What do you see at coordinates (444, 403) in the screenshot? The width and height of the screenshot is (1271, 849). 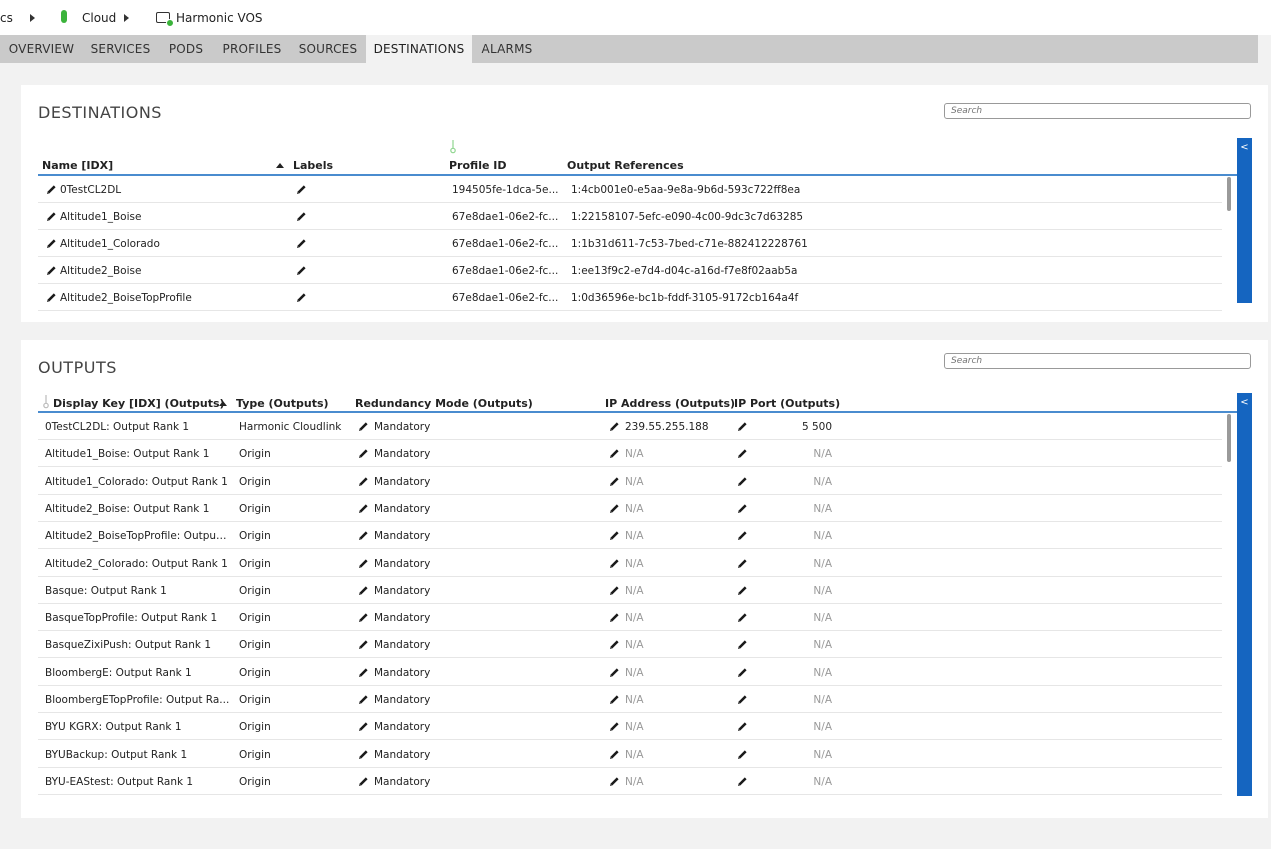 I see `column-header-redundancy-mode: Redundancy Mode (Outputs)` at bounding box center [444, 403].